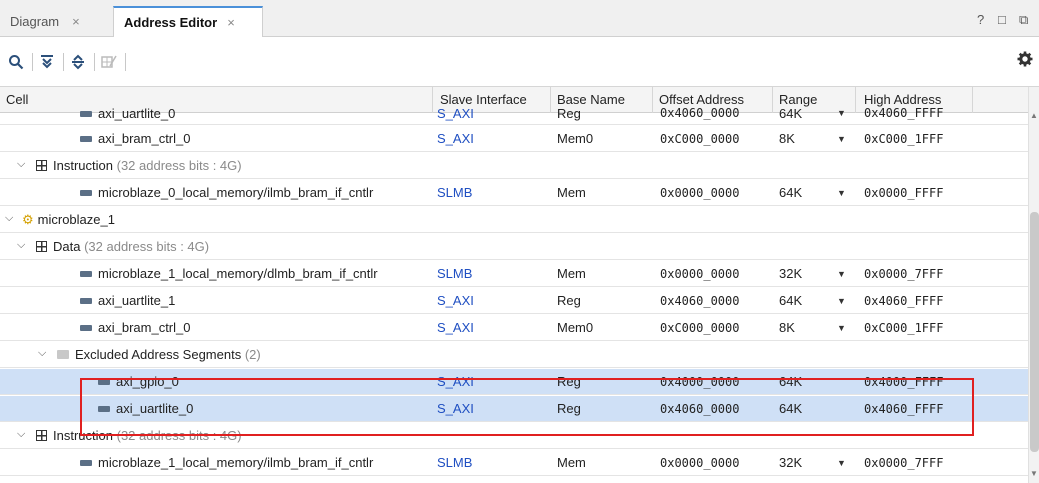 This screenshot has height=483, width=1039. I want to click on segment-name: axi_uartlite_0, so click(155, 408).